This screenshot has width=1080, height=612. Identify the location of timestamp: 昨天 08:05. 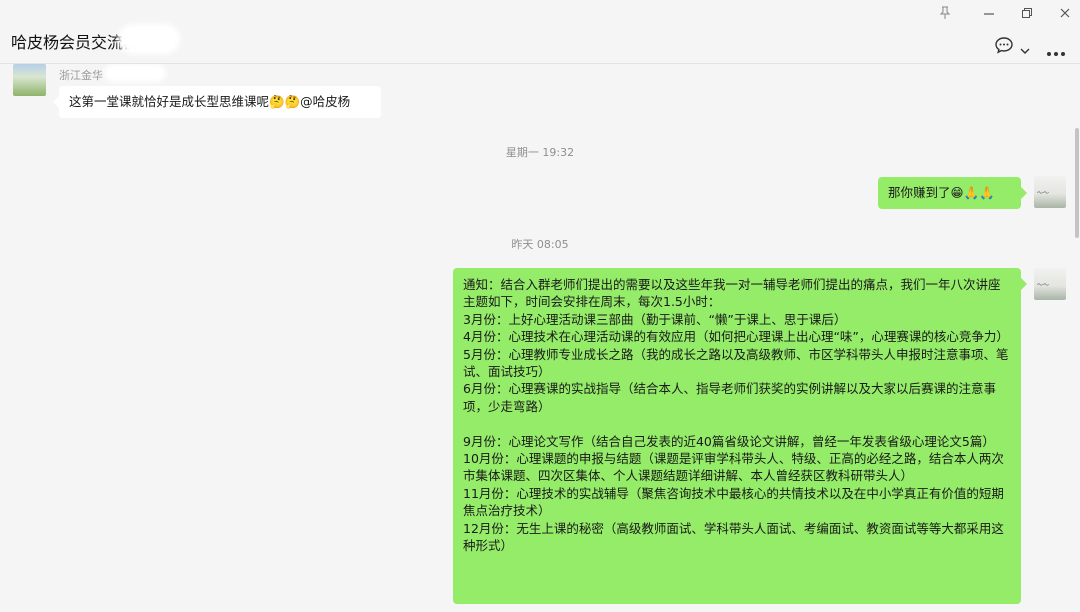
(540, 244).